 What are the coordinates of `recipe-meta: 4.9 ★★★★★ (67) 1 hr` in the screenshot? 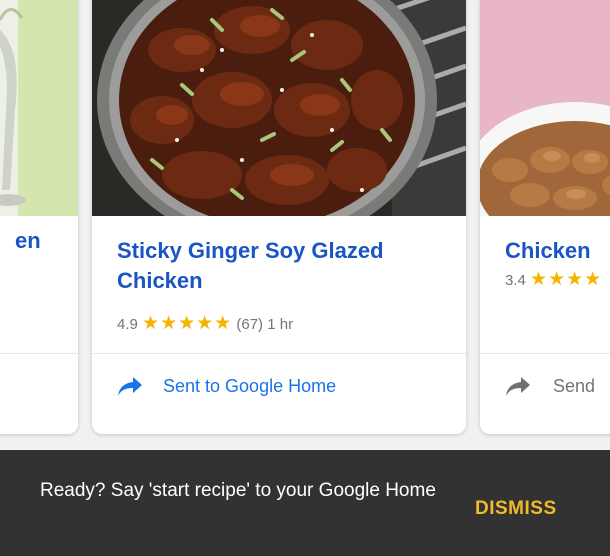 It's located at (205, 323).